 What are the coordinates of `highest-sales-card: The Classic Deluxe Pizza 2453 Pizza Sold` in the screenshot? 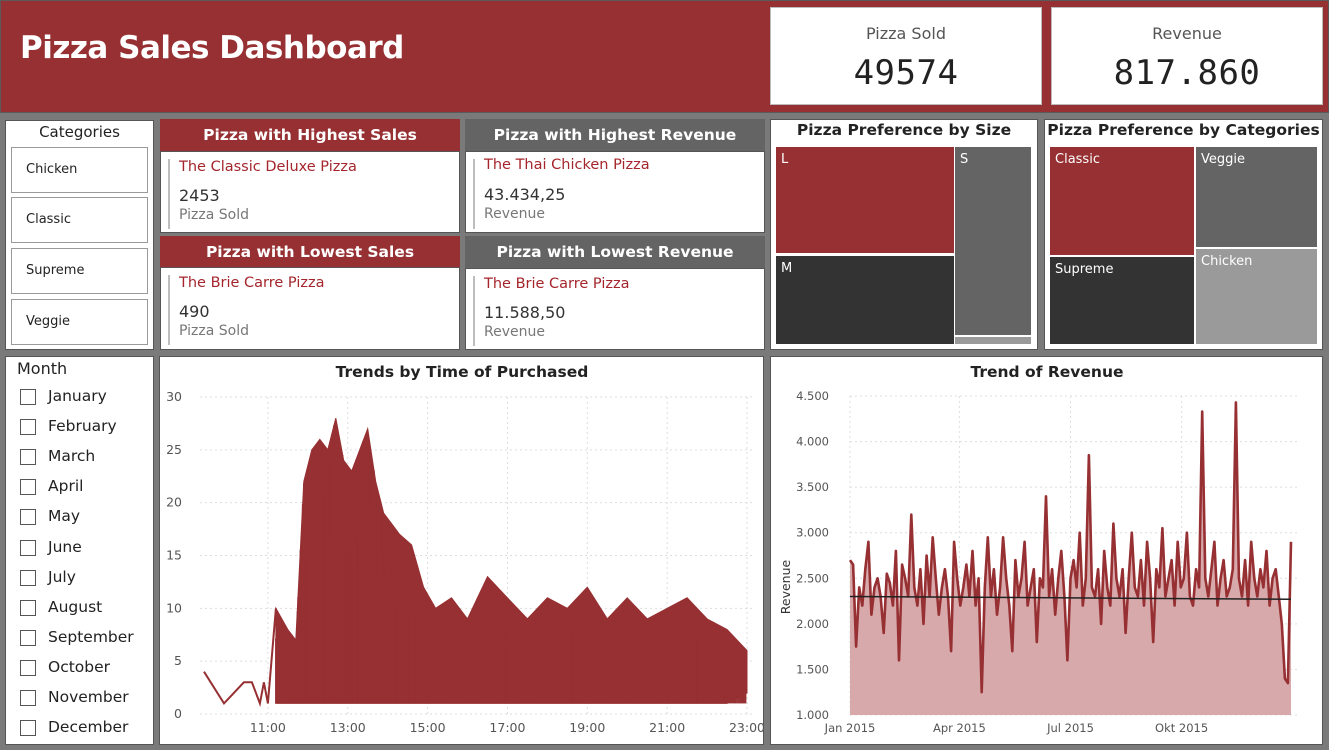 It's located at (310, 192).